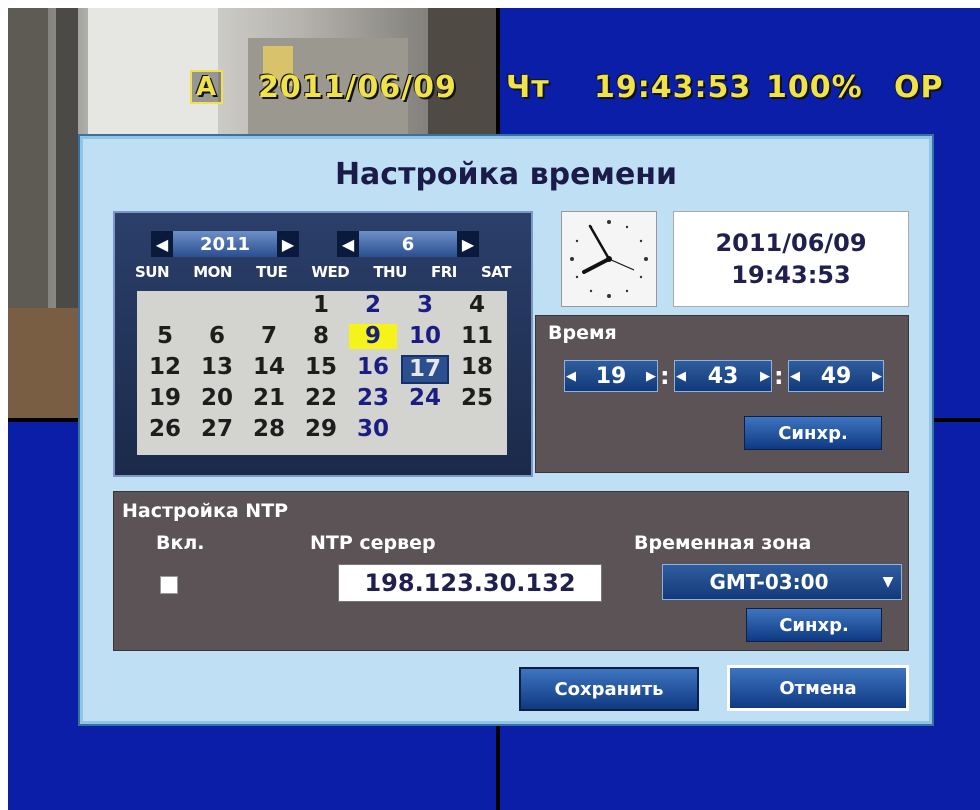  I want to click on calendar-day: 24, so click(425, 398).